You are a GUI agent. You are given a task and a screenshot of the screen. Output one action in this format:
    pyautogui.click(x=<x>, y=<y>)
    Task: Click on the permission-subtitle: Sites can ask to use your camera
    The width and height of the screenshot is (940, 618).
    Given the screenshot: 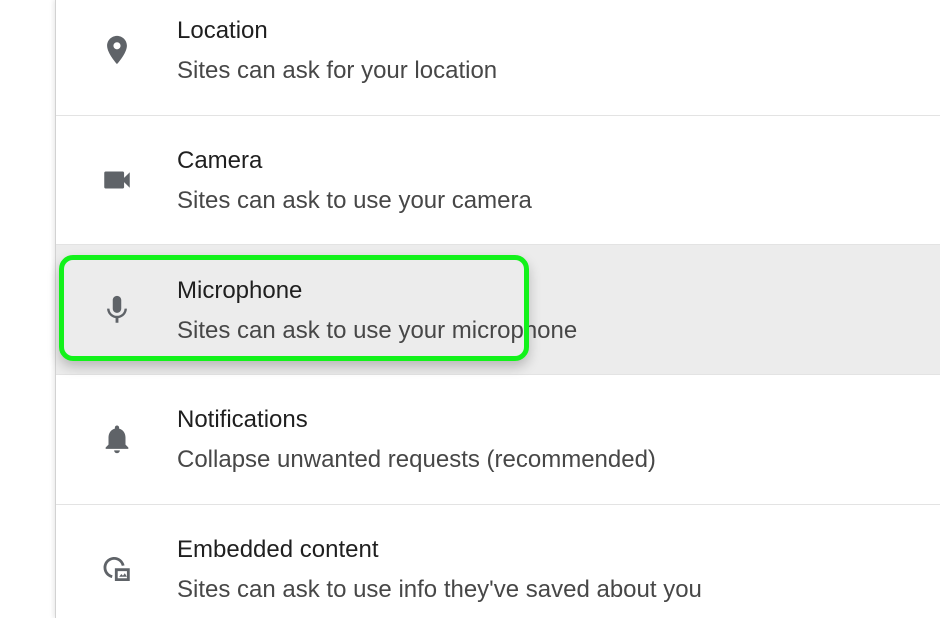 What is the action you would take?
    pyautogui.click(x=354, y=200)
    